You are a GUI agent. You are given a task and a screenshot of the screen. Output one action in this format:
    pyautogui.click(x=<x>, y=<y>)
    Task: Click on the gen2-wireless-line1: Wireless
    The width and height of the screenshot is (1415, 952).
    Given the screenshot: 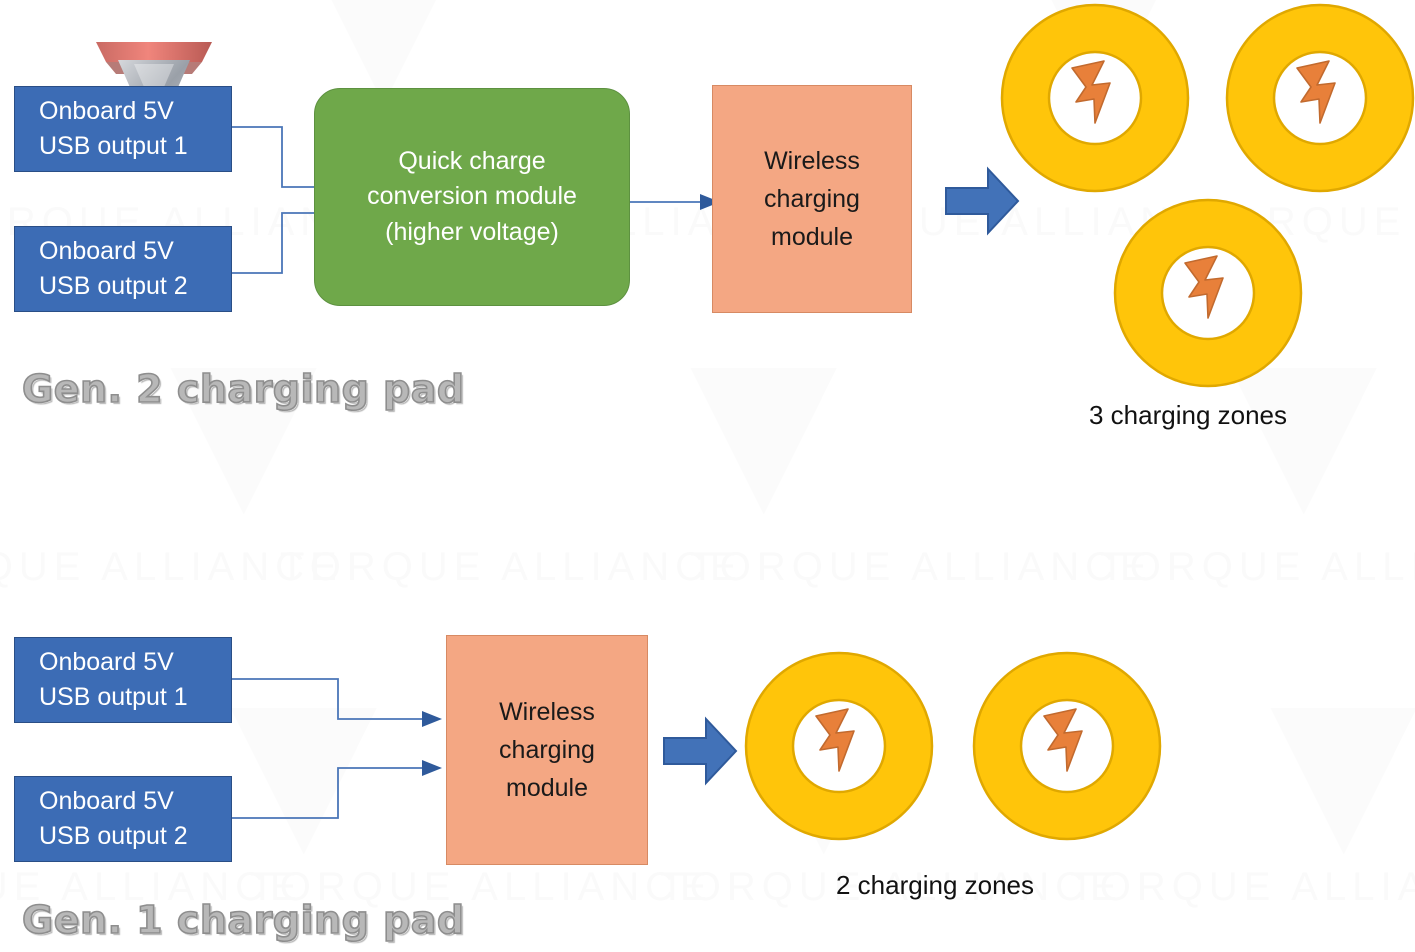 What is the action you would take?
    pyautogui.click(x=812, y=161)
    